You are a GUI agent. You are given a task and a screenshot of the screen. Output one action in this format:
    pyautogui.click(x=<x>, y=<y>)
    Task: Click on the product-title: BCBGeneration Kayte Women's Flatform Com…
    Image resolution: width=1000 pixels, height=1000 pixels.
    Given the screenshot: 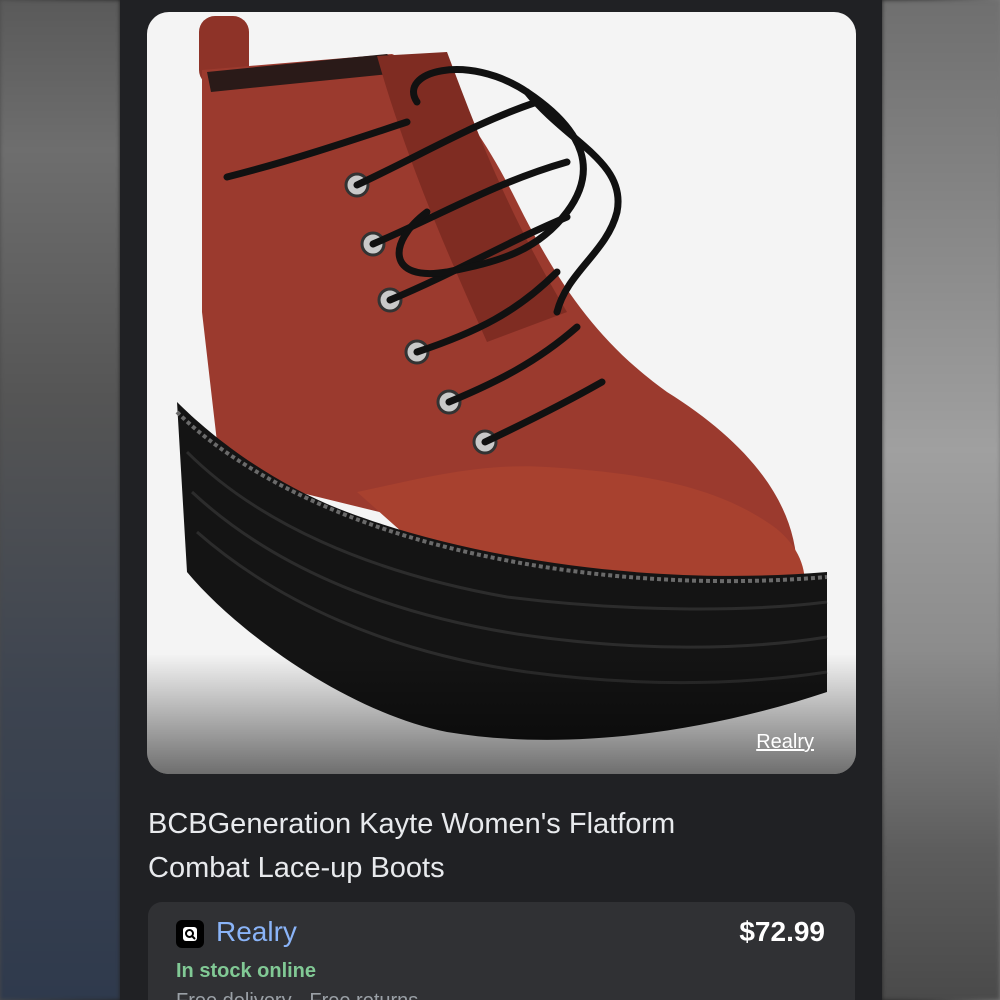 What is the action you would take?
    pyautogui.click(x=498, y=846)
    